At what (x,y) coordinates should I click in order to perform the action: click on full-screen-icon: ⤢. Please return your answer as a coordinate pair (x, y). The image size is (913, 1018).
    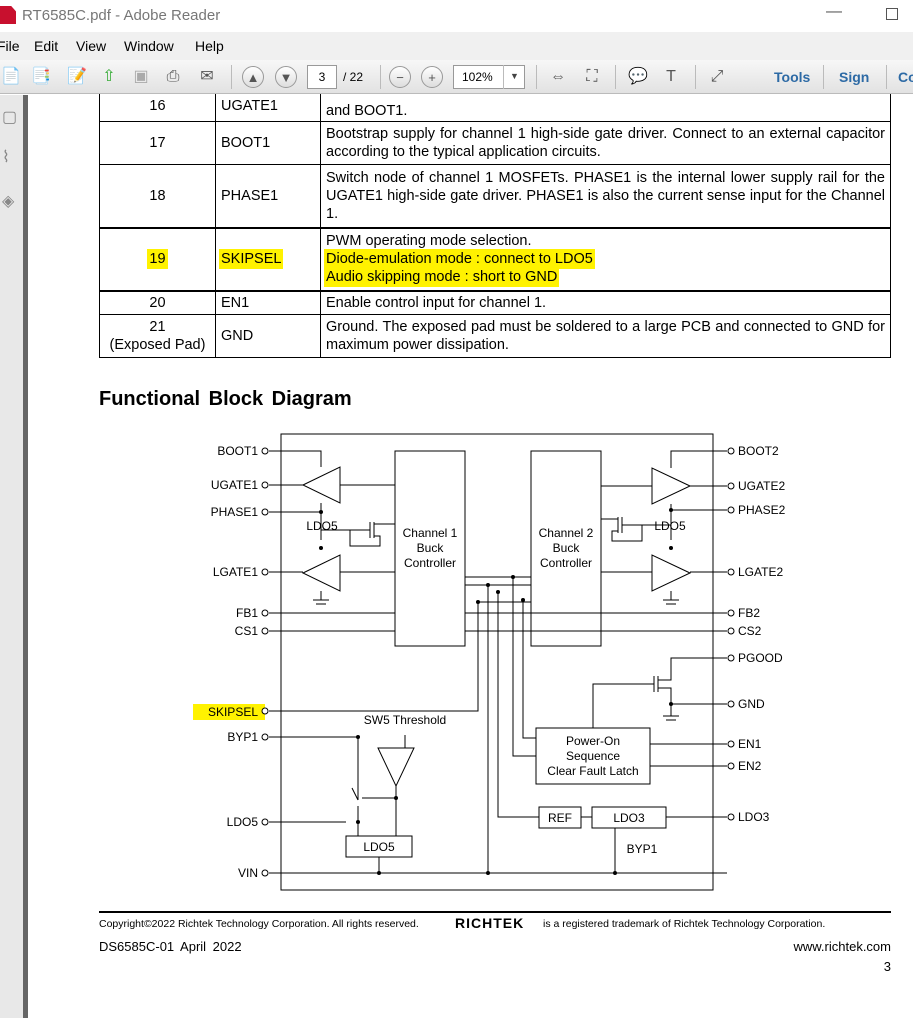
    Looking at the image, I should click on (717, 77).